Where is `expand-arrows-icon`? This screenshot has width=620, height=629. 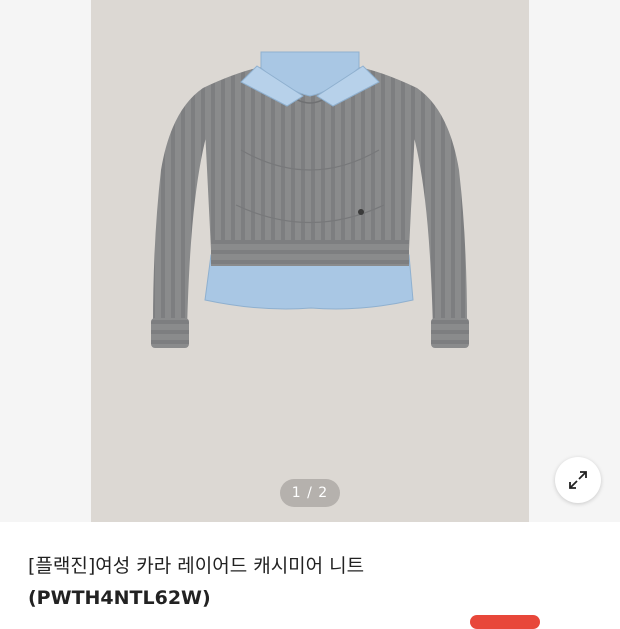 expand-arrows-icon is located at coordinates (578, 480).